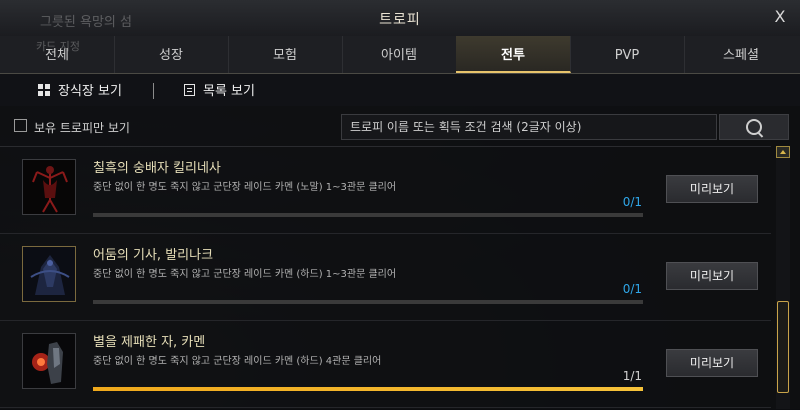  I want to click on category-tabs: 카드 지정 전체 성장 모험 아이템 전투 PVP 스페셜, so click(400, 55).